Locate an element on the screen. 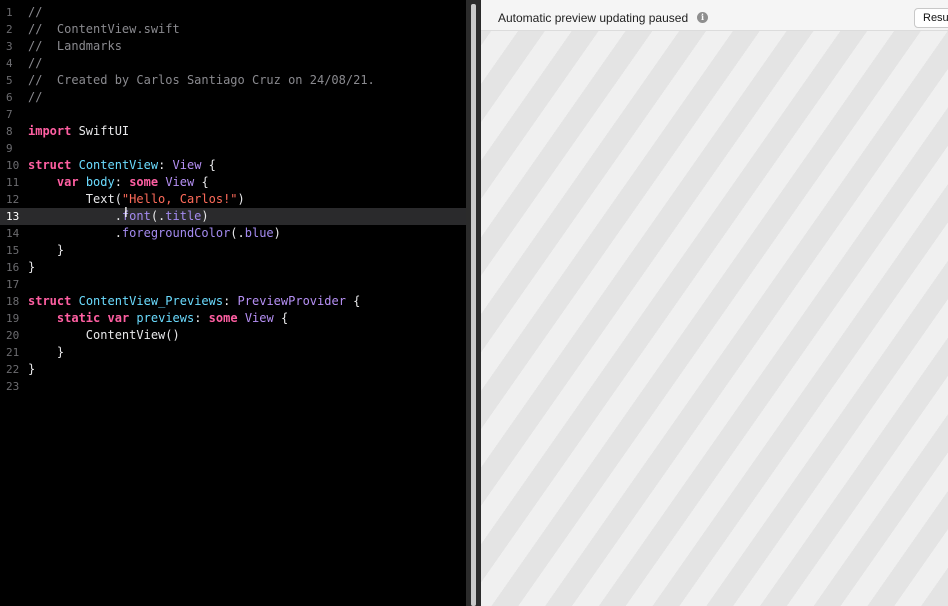 The height and width of the screenshot is (606, 948). code-text: Text("Hello, Carlos!") is located at coordinates (136, 199).